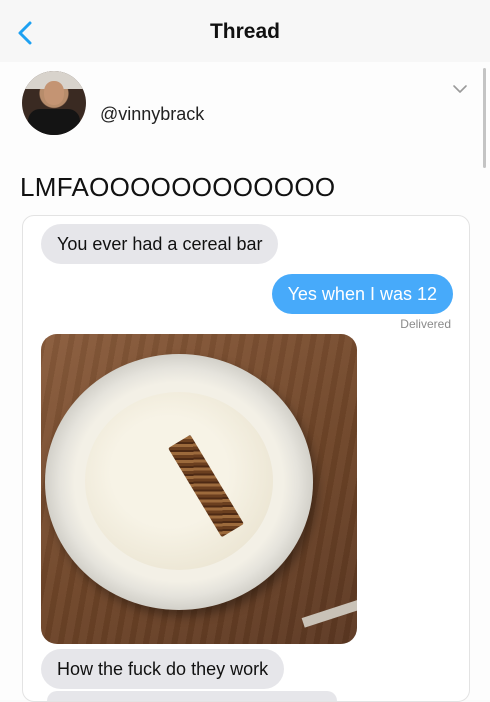 The image size is (490, 702). What do you see at coordinates (425, 324) in the screenshot?
I see `delivered-status: Delivered` at bounding box center [425, 324].